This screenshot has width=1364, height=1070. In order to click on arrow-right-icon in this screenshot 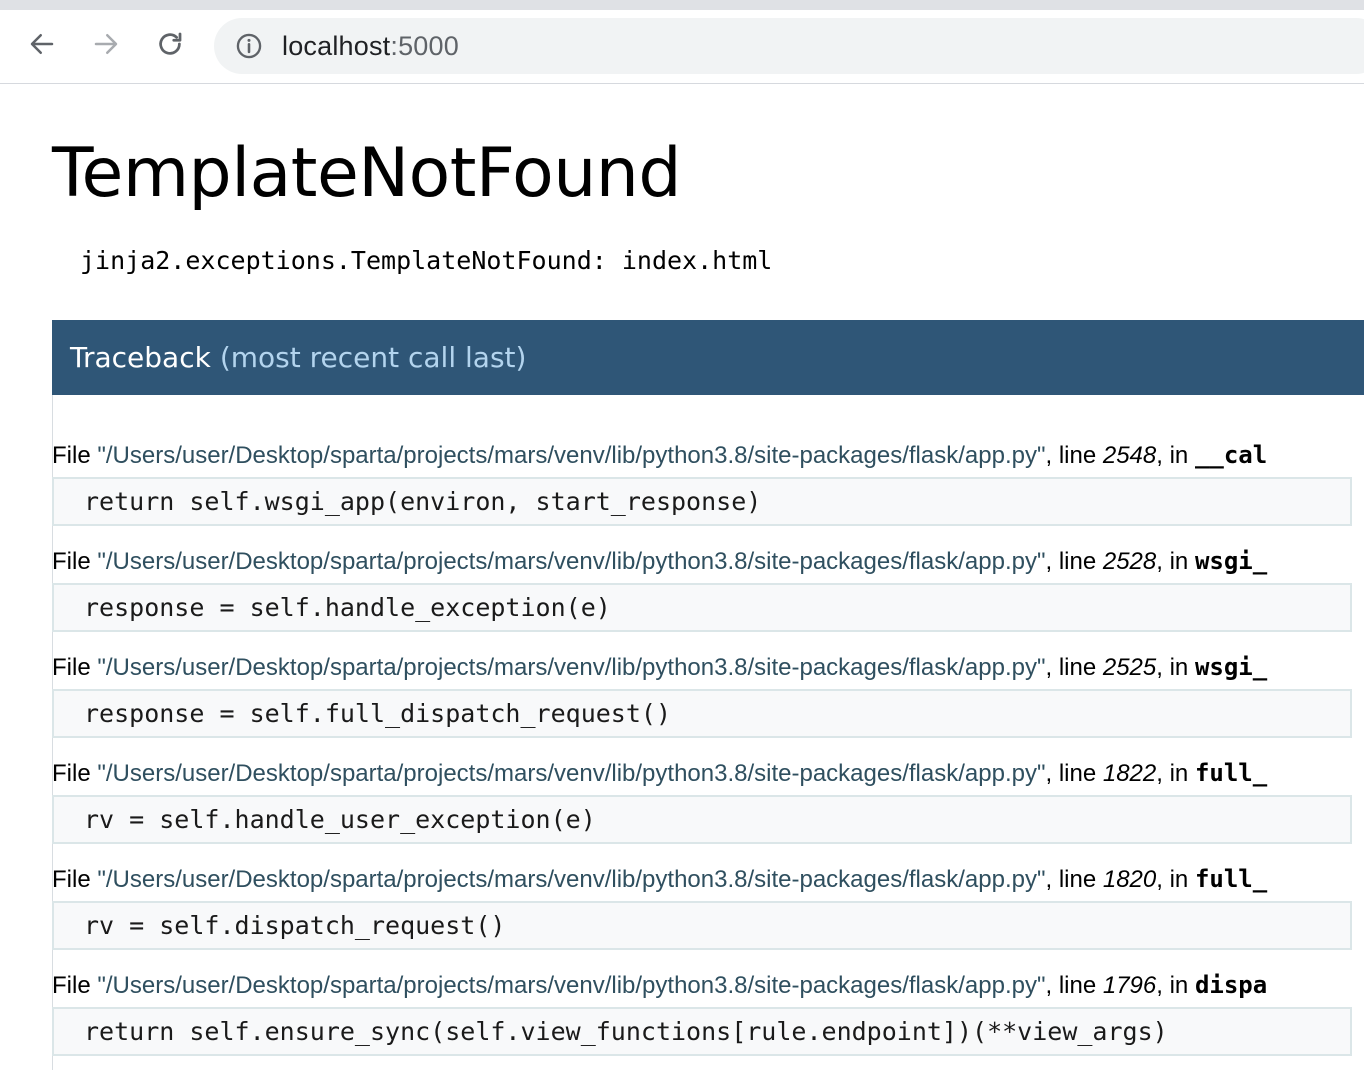, I will do `click(106, 44)`.